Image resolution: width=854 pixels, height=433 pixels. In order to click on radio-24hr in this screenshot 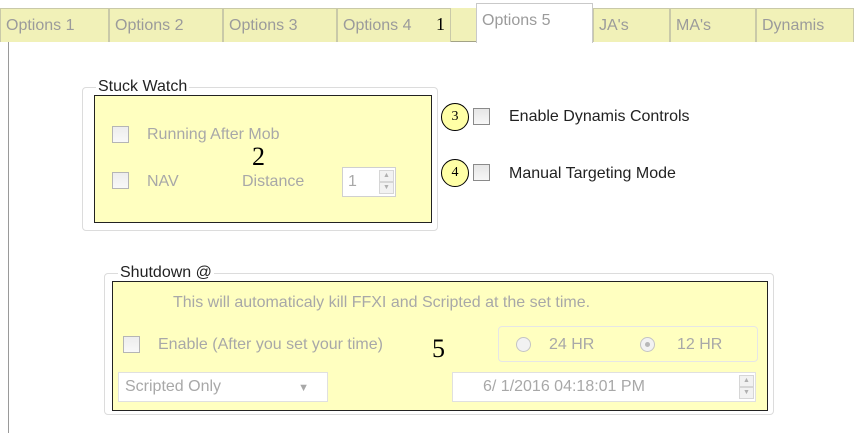, I will do `click(523, 344)`.